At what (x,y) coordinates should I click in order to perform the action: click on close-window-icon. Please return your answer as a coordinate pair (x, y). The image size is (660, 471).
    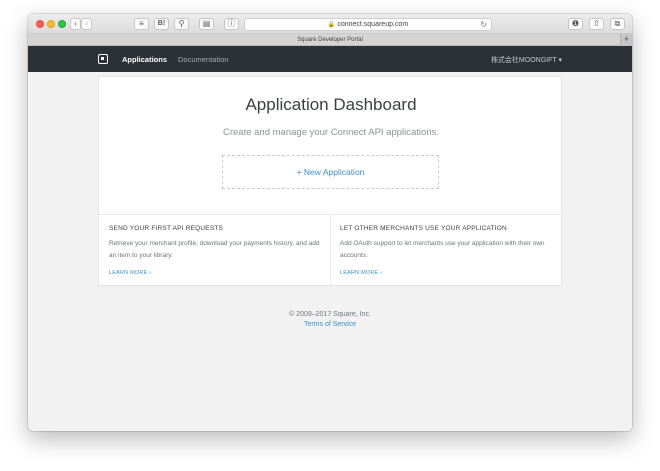
    Looking at the image, I should click on (40, 24).